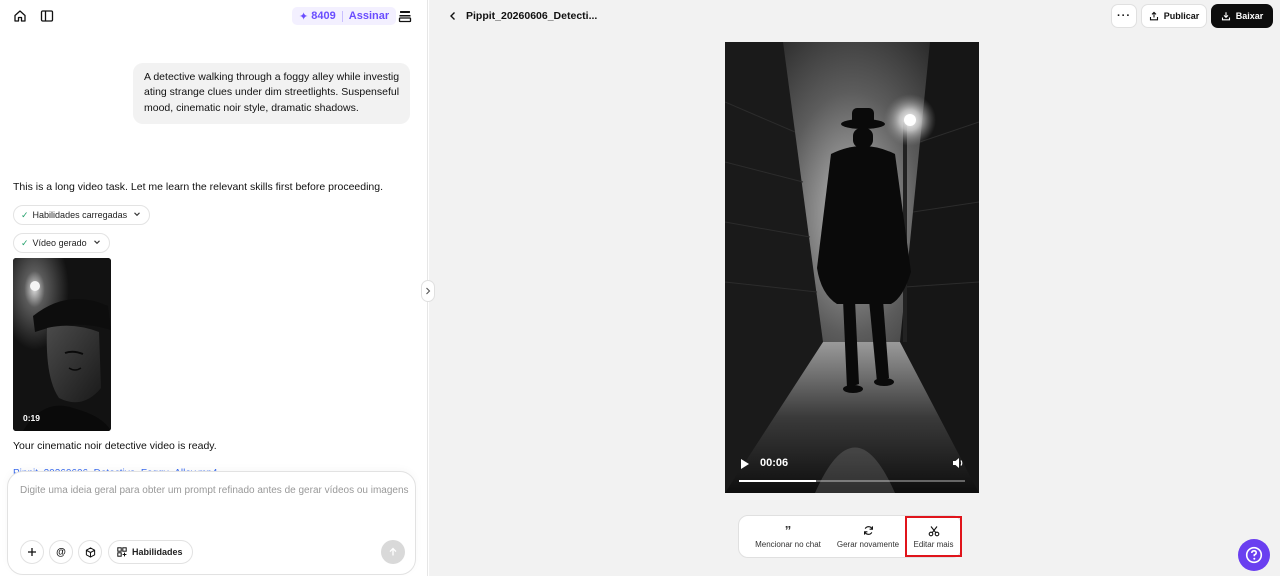  What do you see at coordinates (47, 16) in the screenshot?
I see `sidebar-toggle-icon` at bounding box center [47, 16].